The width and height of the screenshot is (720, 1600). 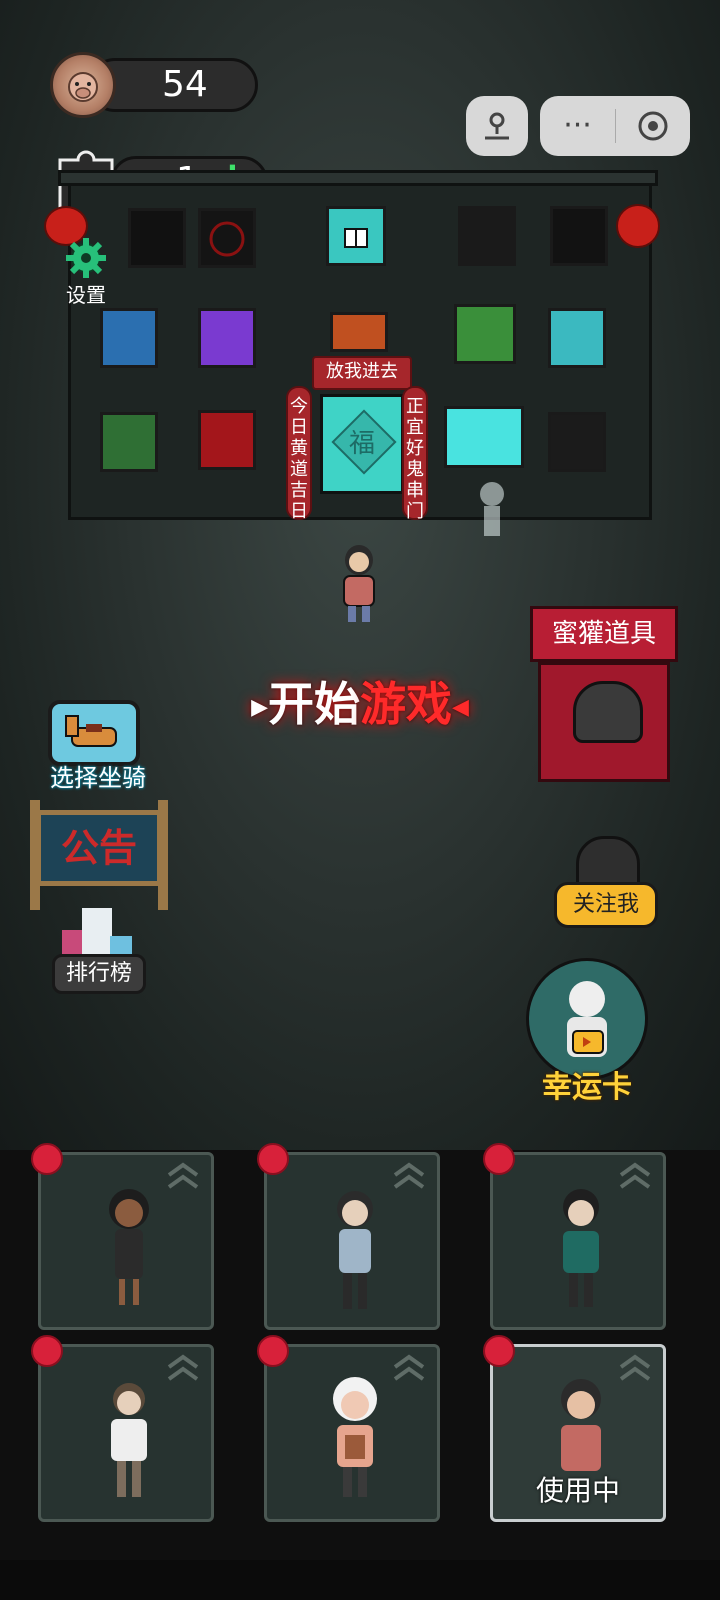 What do you see at coordinates (359, 583) in the screenshot?
I see `player-character` at bounding box center [359, 583].